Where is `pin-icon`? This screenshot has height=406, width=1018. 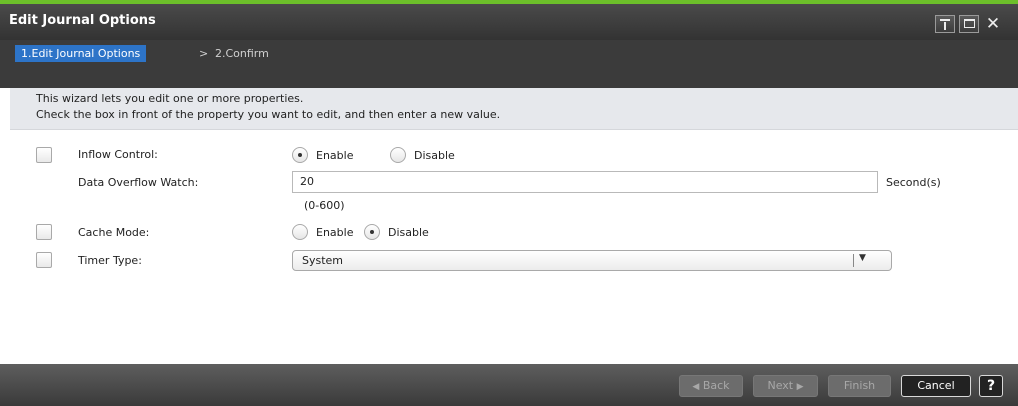 pin-icon is located at coordinates (945, 24).